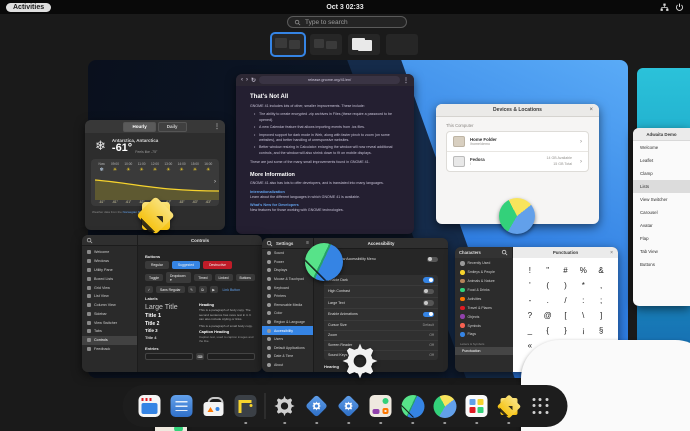  Describe the element at coordinates (170, 290) in the screenshot. I see `font-button: Sans Regular` at that location.